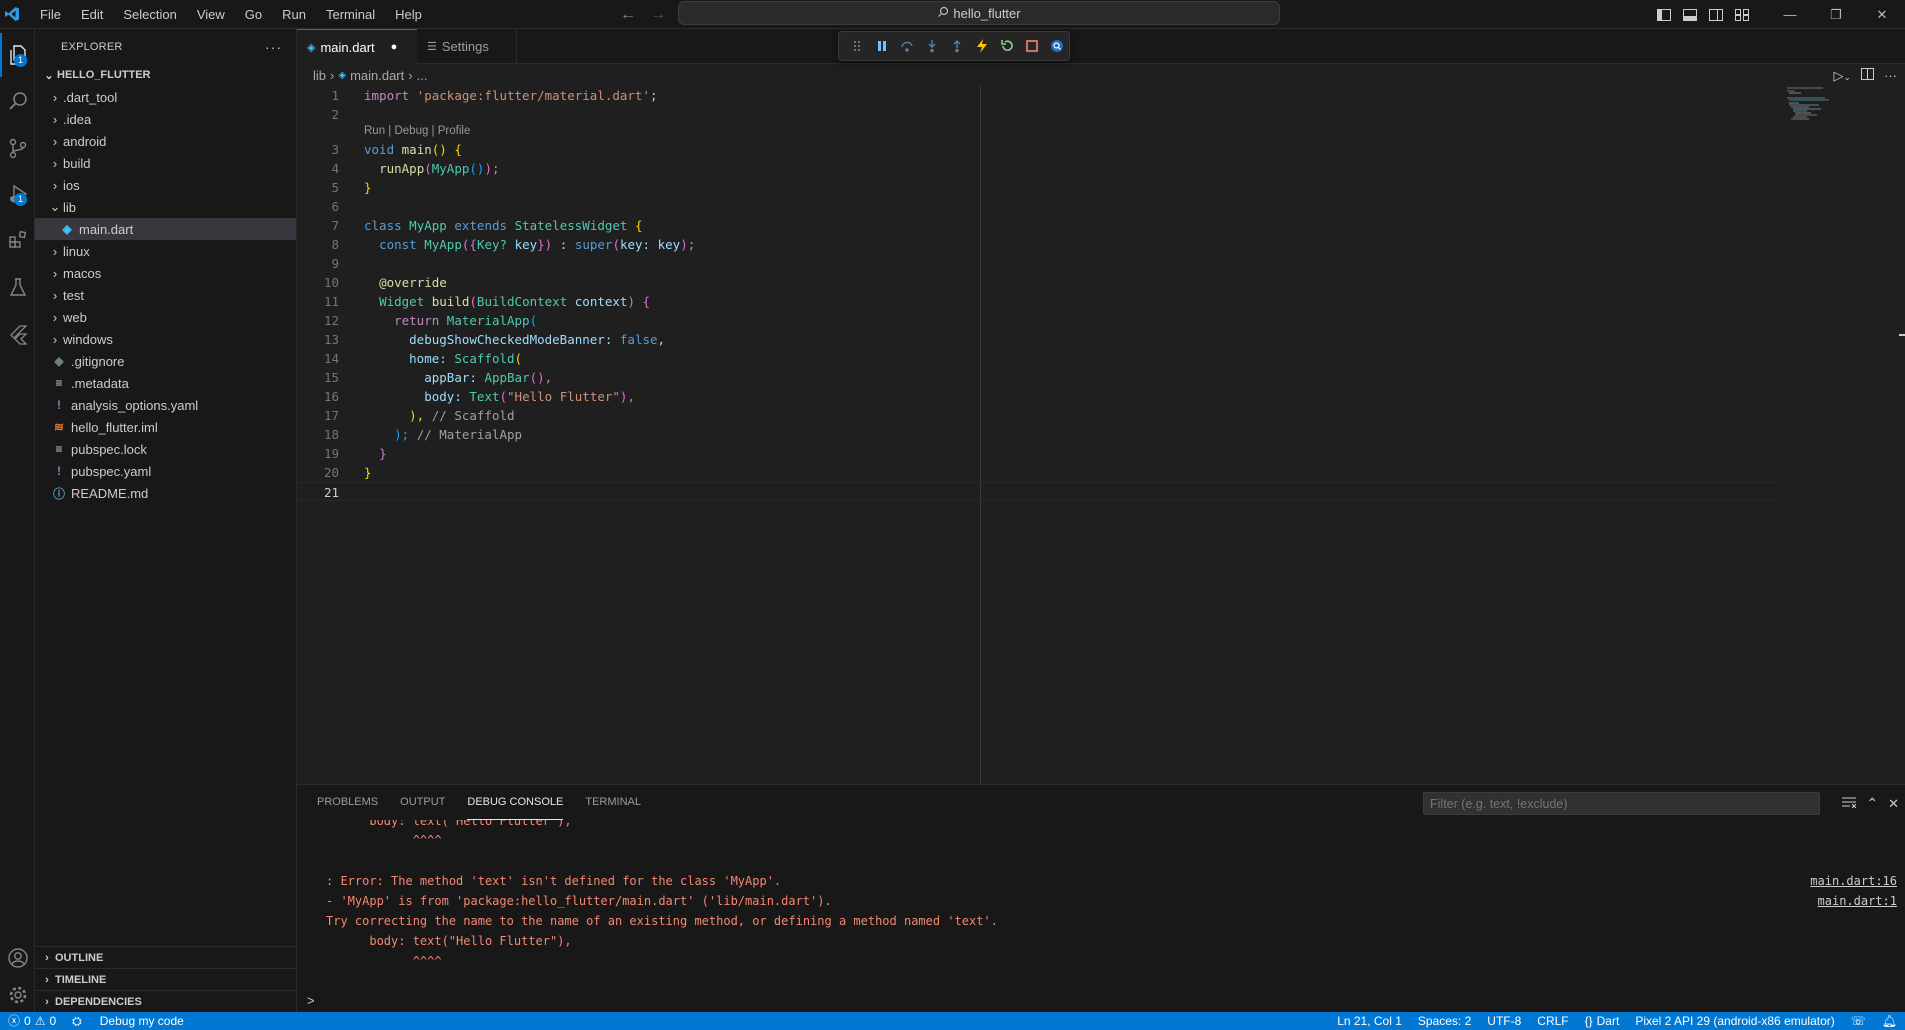 This screenshot has height=1030, width=1905. Describe the element at coordinates (422, 802) in the screenshot. I see `tab-output: OUTPUT` at that location.